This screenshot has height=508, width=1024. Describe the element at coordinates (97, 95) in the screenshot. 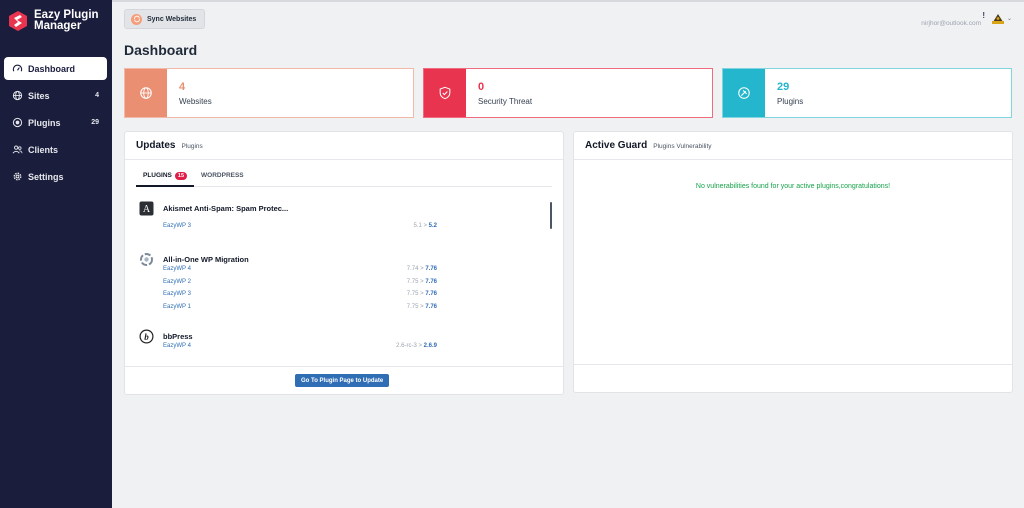

I see `sidebar-item-count: 4` at that location.